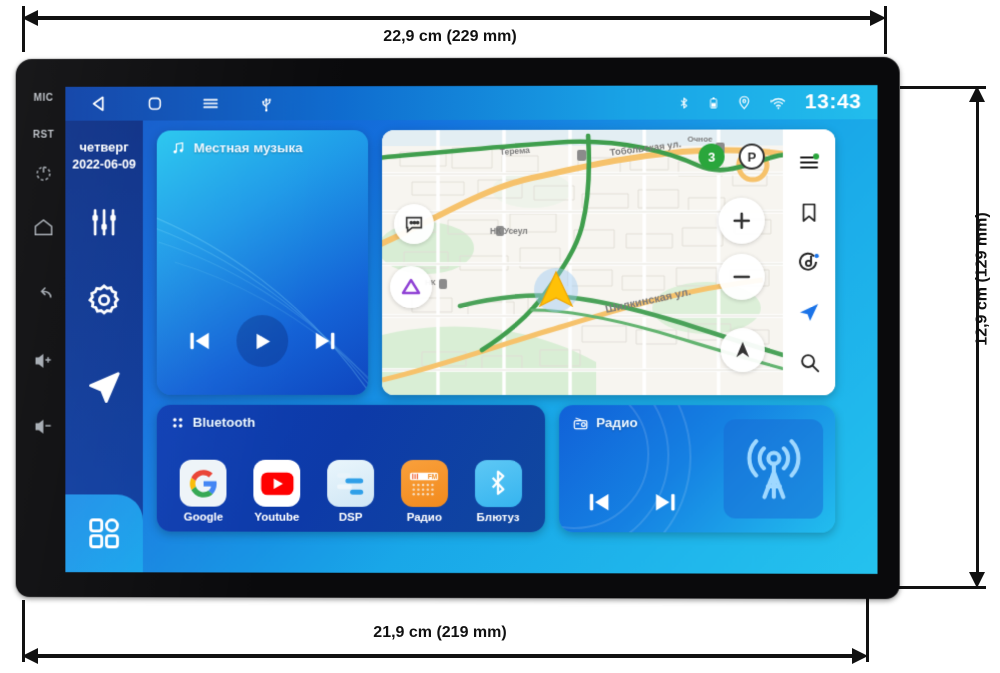  Describe the element at coordinates (178, 148) in the screenshot. I see `music-note-icon` at that location.